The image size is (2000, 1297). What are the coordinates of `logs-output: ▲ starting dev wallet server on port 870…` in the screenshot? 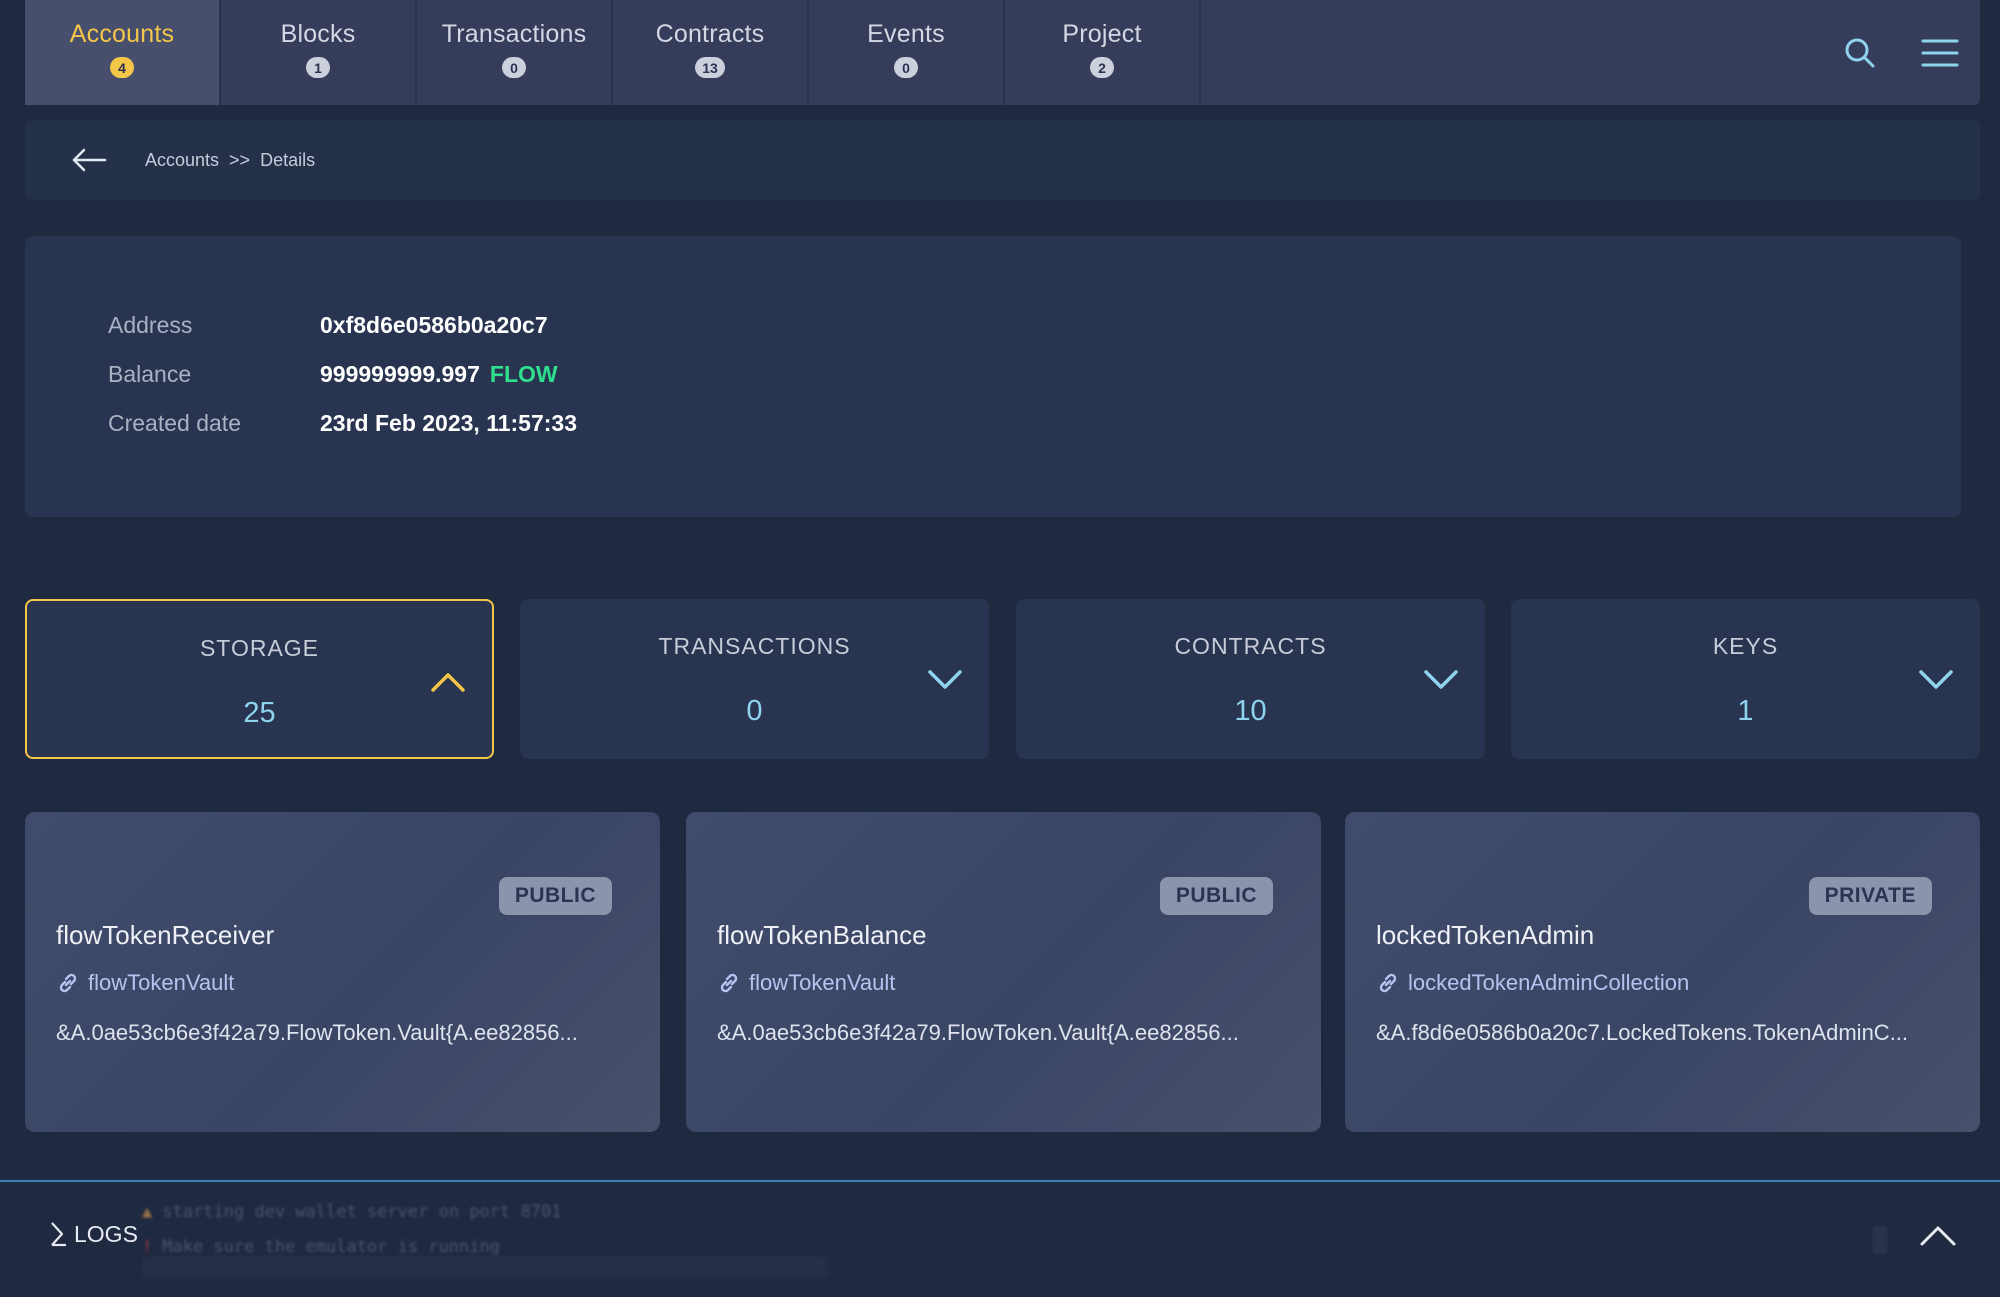 It's located at (351, 1229).